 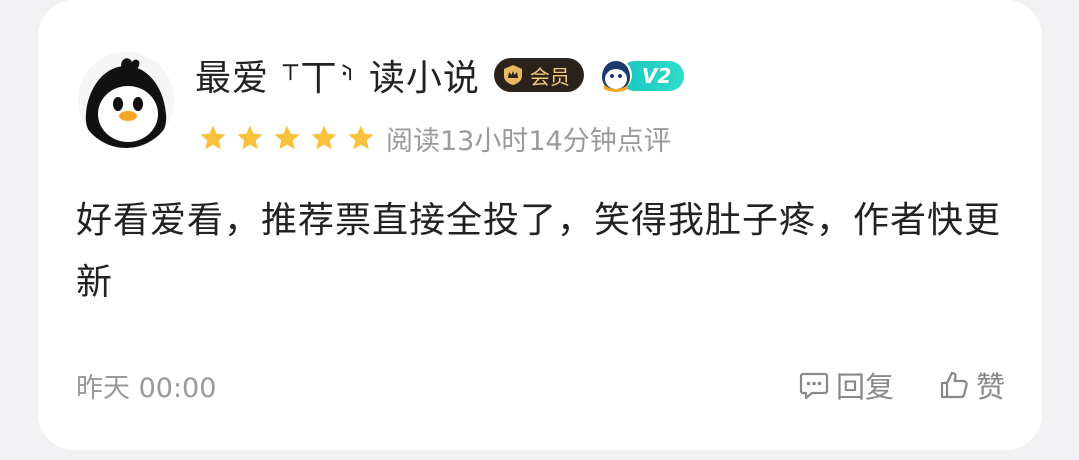 What do you see at coordinates (528, 141) in the screenshot?
I see `reading-time-text: 阅读13小时14分钟点评` at bounding box center [528, 141].